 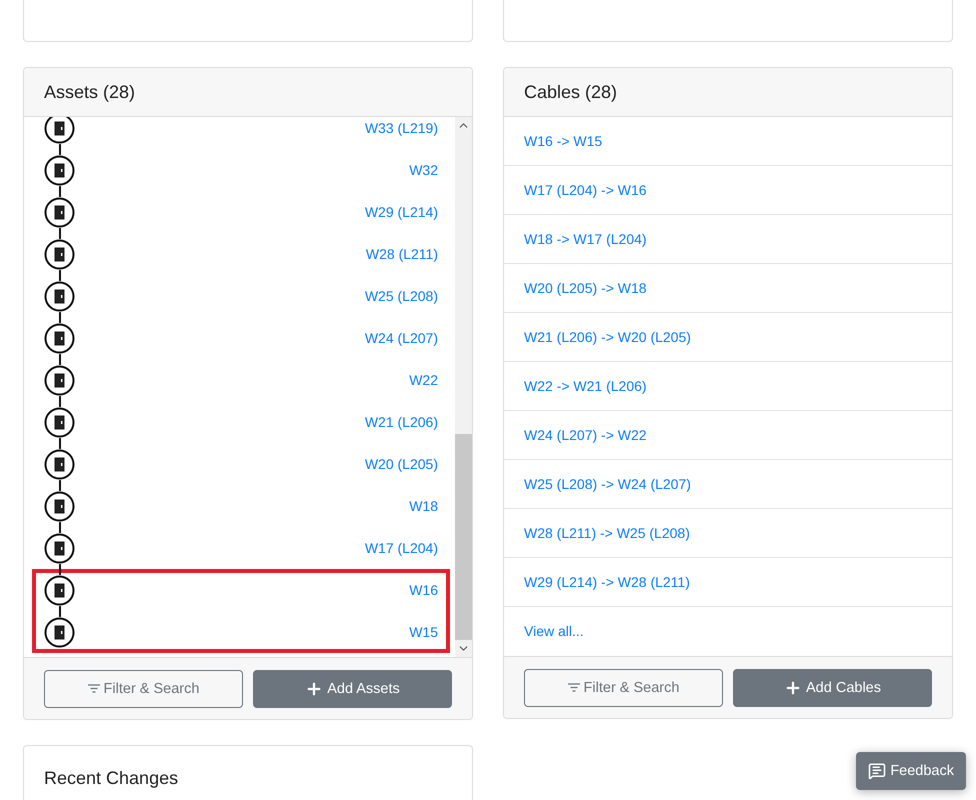 I want to click on asset-link: W21 (L206), so click(x=401, y=422).